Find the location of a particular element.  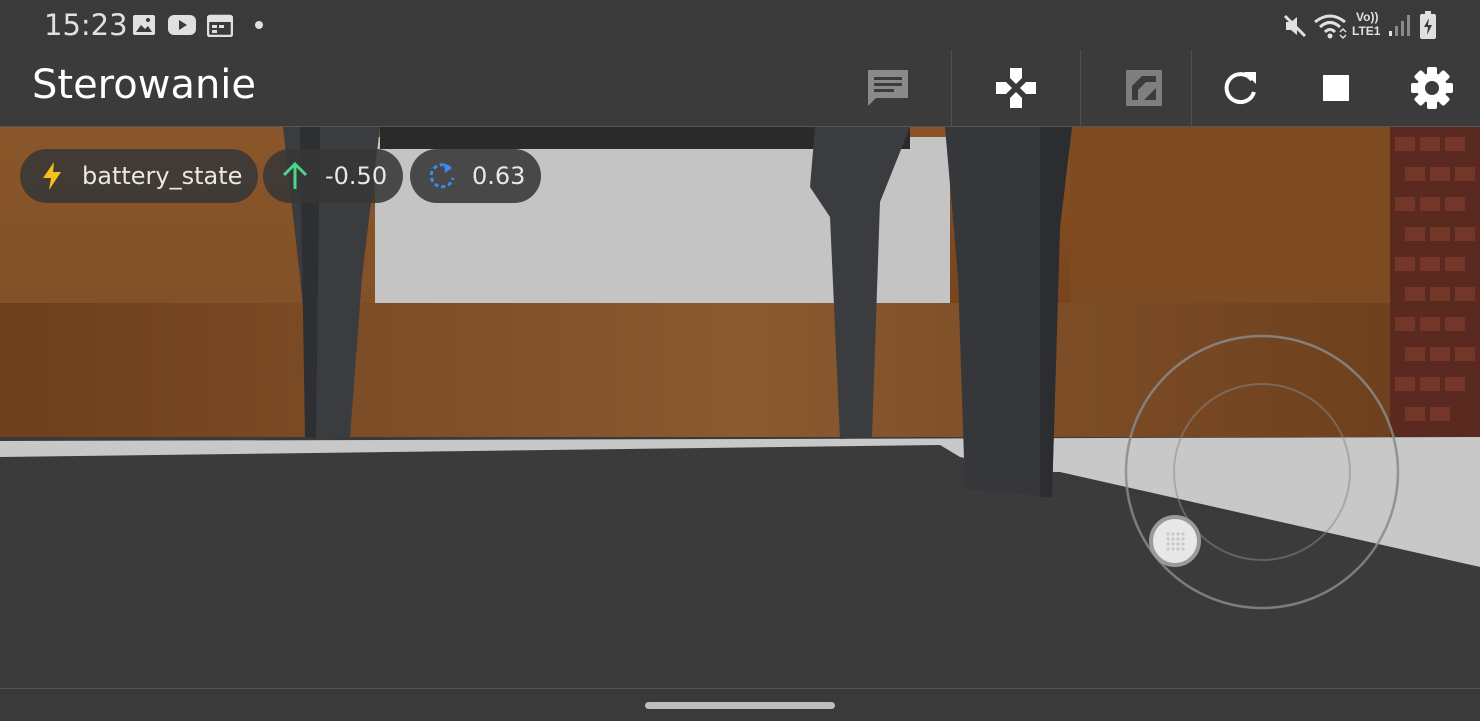

dot-icon is located at coordinates (259, 25).